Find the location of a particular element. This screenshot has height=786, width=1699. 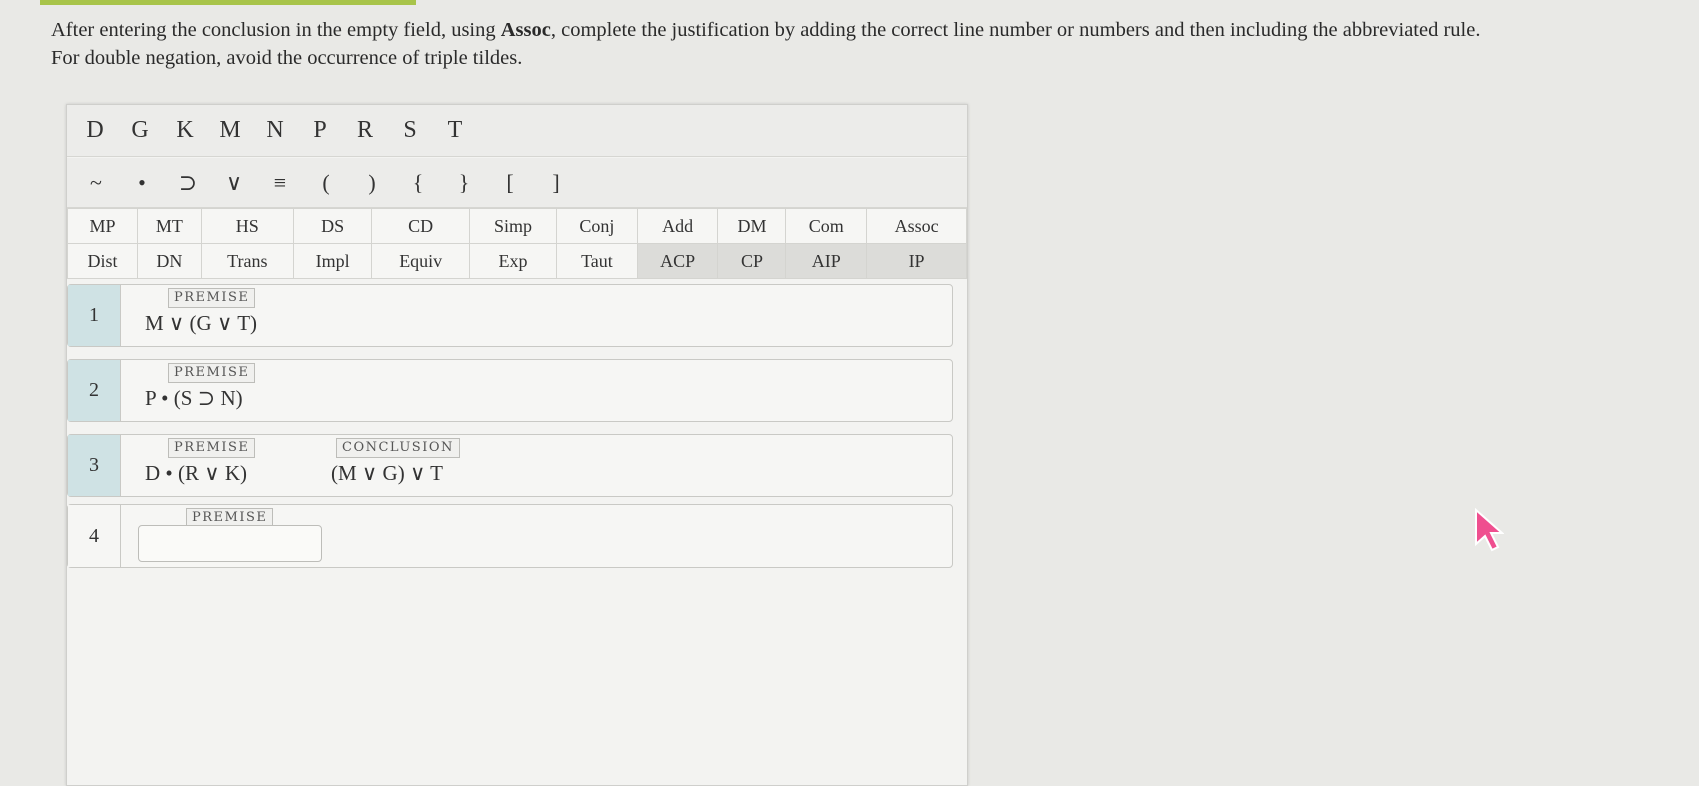

rule-button-exp: Exp is located at coordinates (513, 261).